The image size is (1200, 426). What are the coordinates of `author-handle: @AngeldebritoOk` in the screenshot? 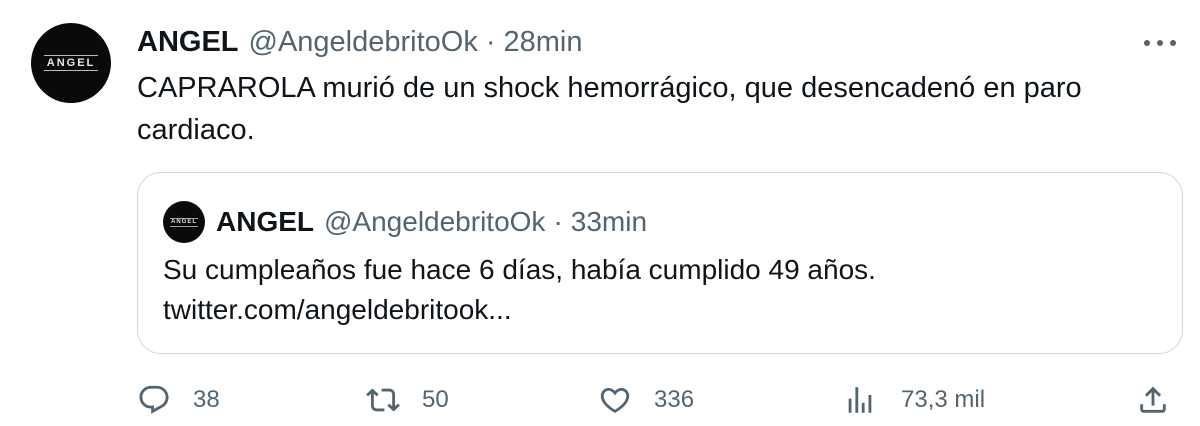 It's located at (363, 42).